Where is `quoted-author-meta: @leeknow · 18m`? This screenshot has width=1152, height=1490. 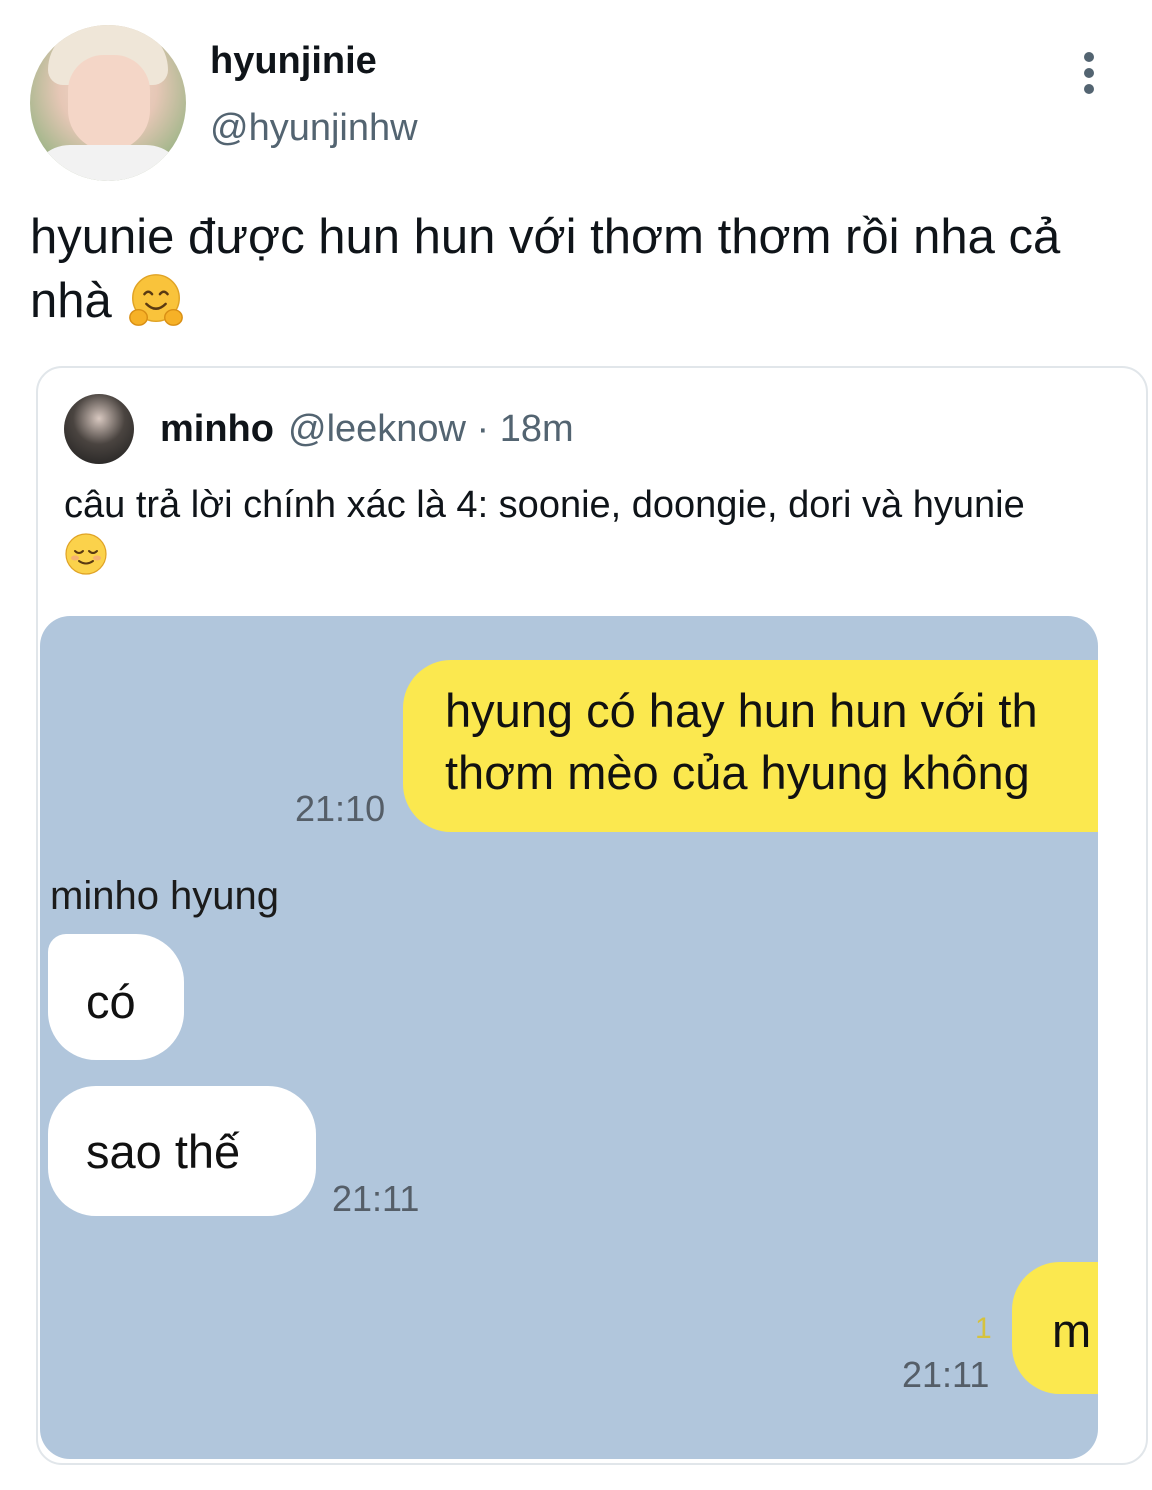 quoted-author-meta: @leeknow · 18m is located at coordinates (431, 429).